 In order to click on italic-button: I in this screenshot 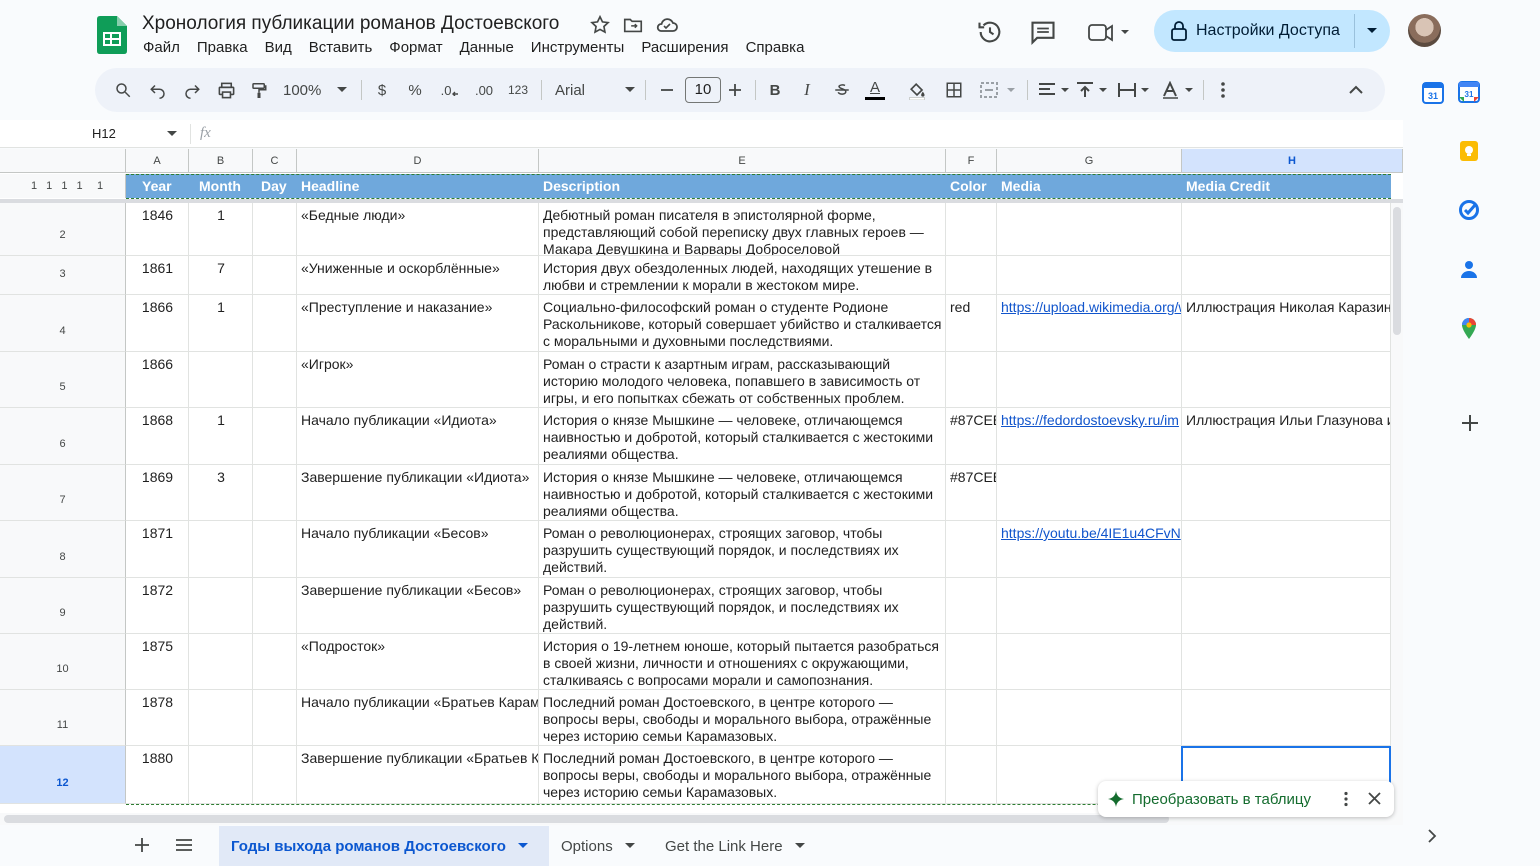, I will do `click(807, 90)`.